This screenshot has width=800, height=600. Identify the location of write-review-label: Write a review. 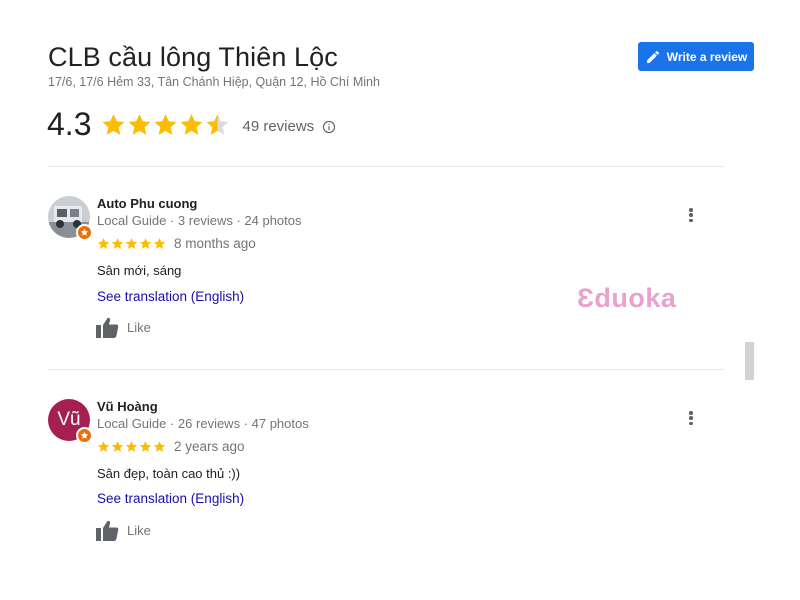
(707, 56).